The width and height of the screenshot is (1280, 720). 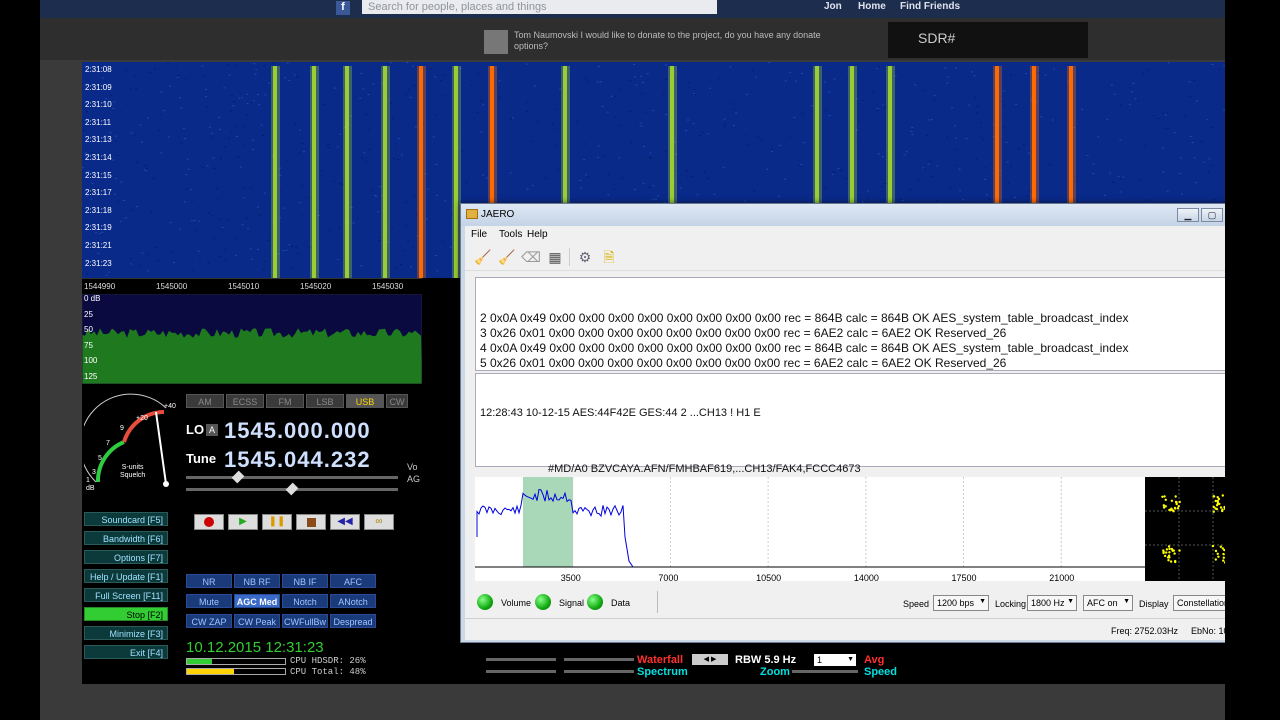 I want to click on avg-label: Avg, so click(x=874, y=660).